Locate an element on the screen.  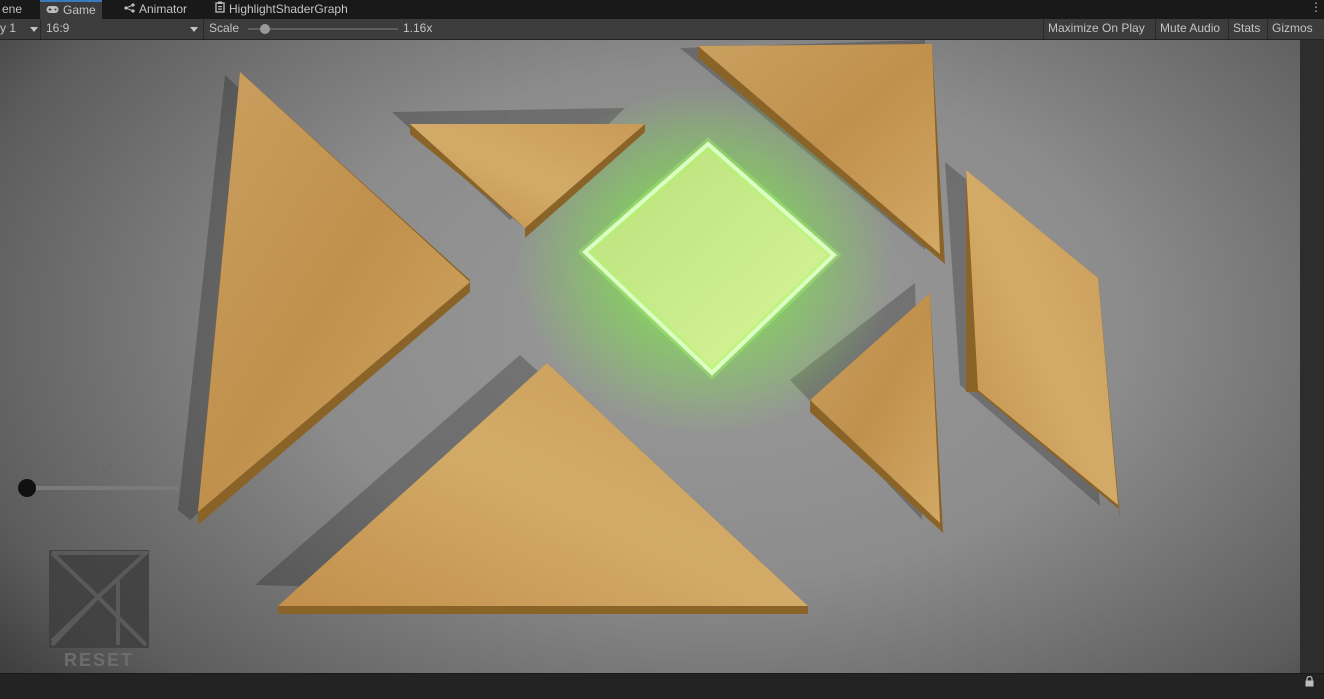
display-dropdown-arrow-icon is located at coordinates (34, 29).